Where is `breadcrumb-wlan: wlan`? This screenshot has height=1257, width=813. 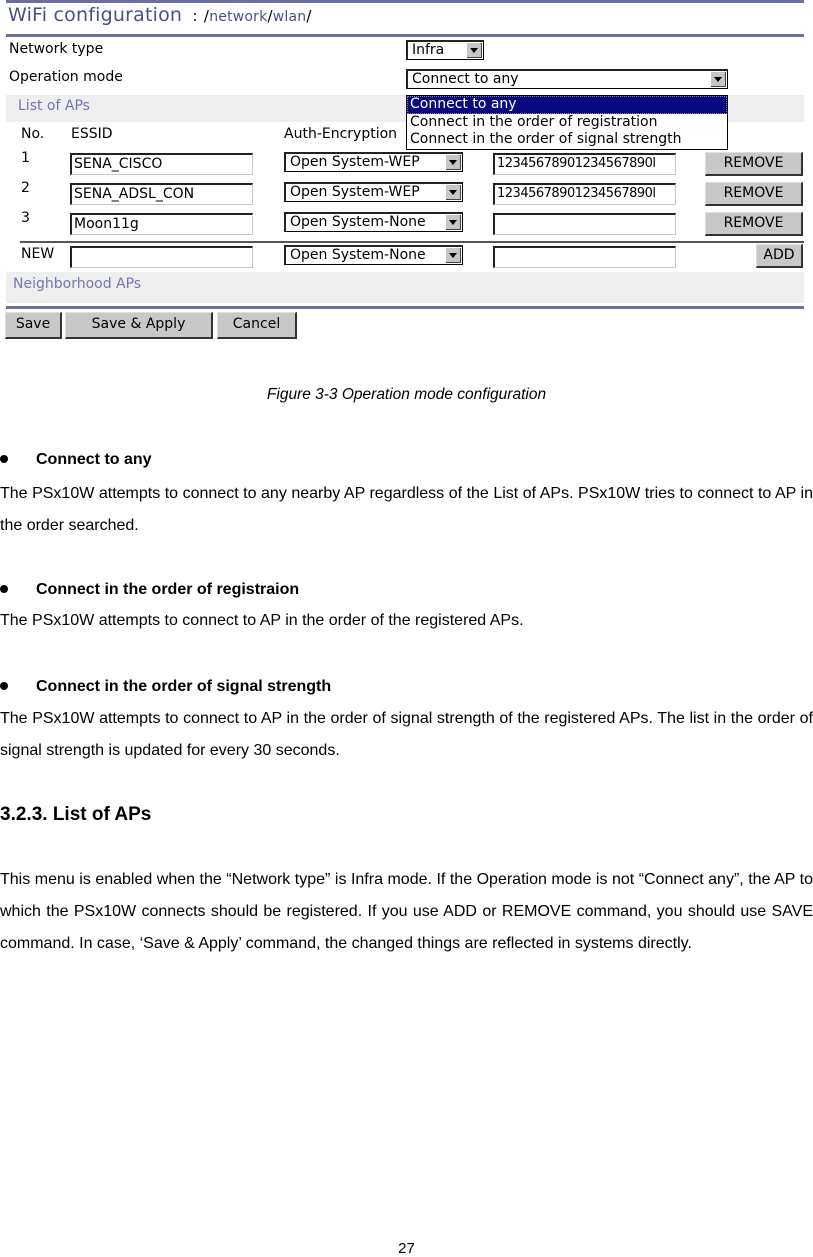 breadcrumb-wlan: wlan is located at coordinates (290, 17).